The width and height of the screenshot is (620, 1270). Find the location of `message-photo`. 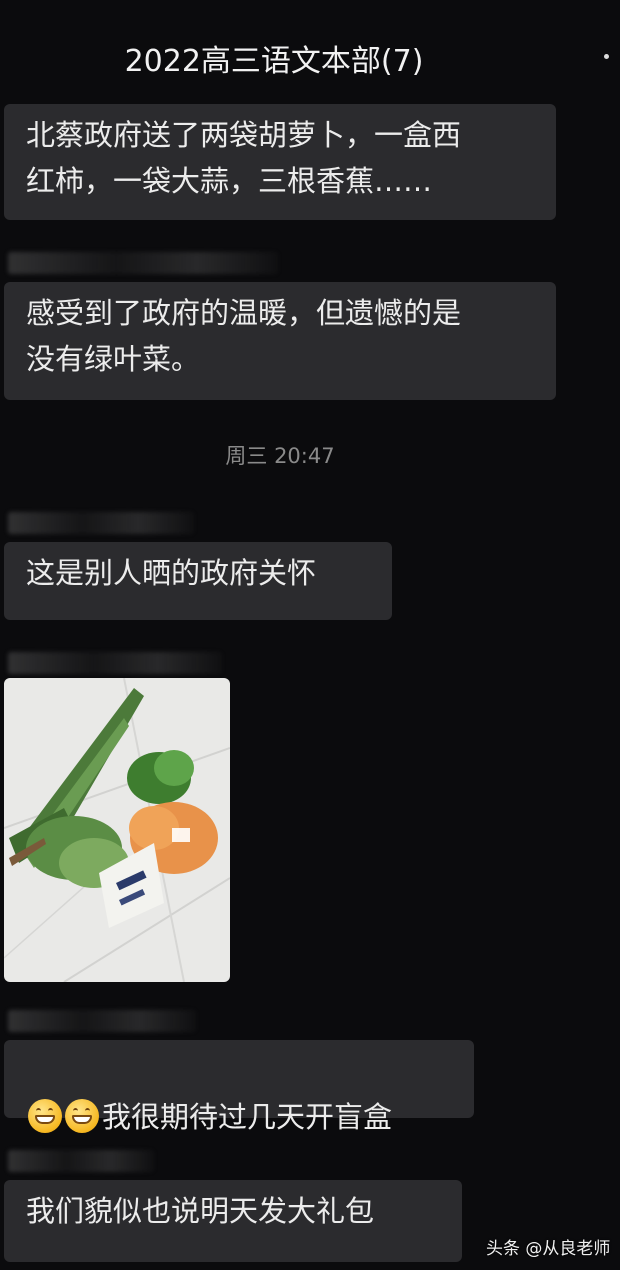

message-photo is located at coordinates (117, 830).